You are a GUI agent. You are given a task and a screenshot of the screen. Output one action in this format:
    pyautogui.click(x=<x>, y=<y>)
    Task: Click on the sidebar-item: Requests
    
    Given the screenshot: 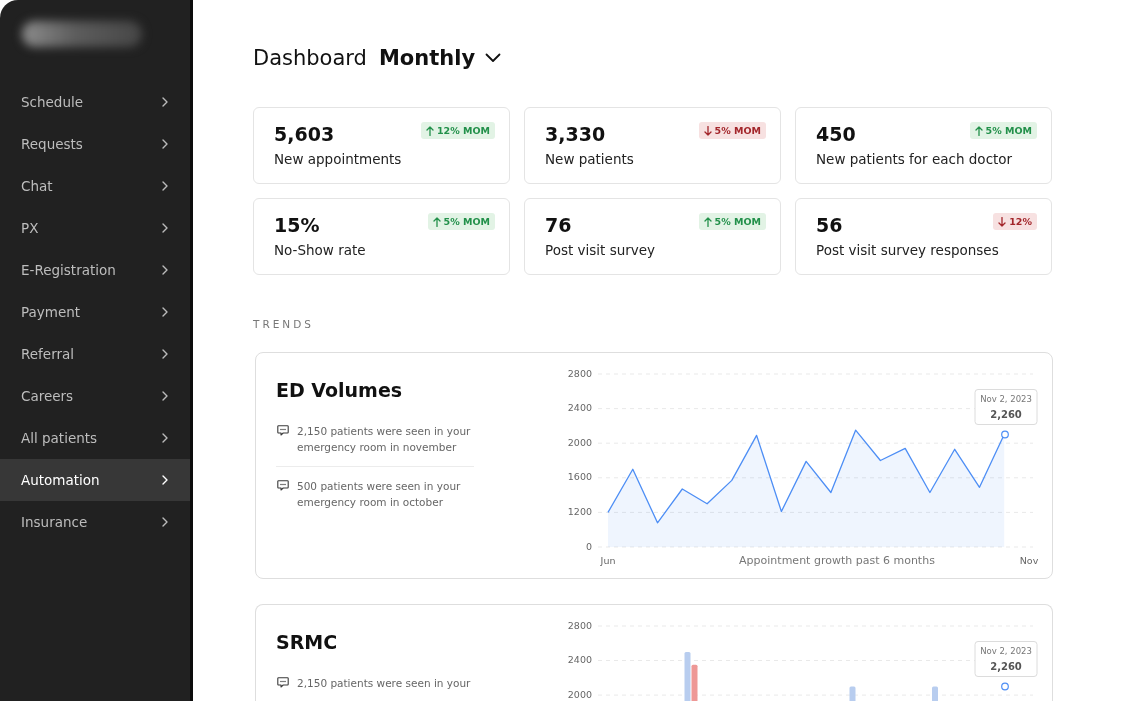 What is the action you would take?
    pyautogui.click(x=95, y=144)
    